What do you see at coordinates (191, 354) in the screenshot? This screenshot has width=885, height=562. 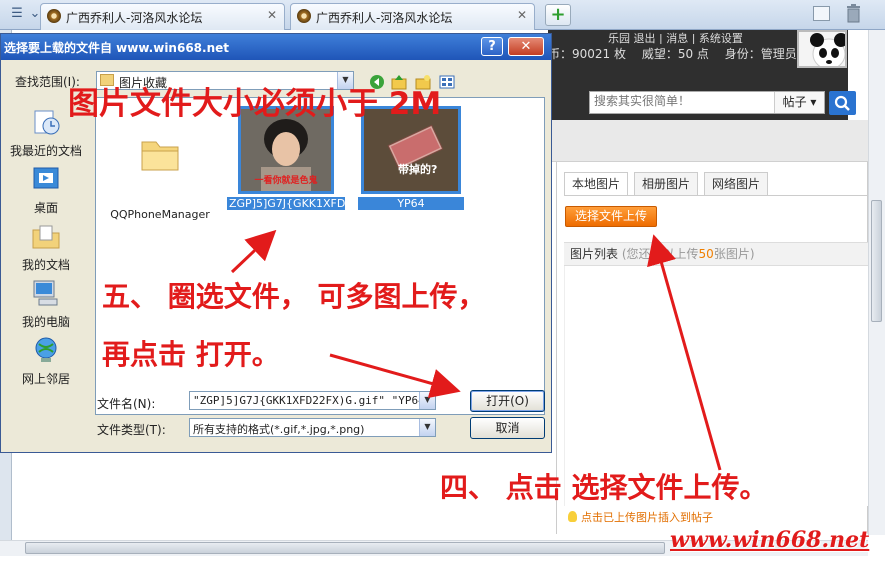 I see `annotation-click-open: 再点击 打开。` at bounding box center [191, 354].